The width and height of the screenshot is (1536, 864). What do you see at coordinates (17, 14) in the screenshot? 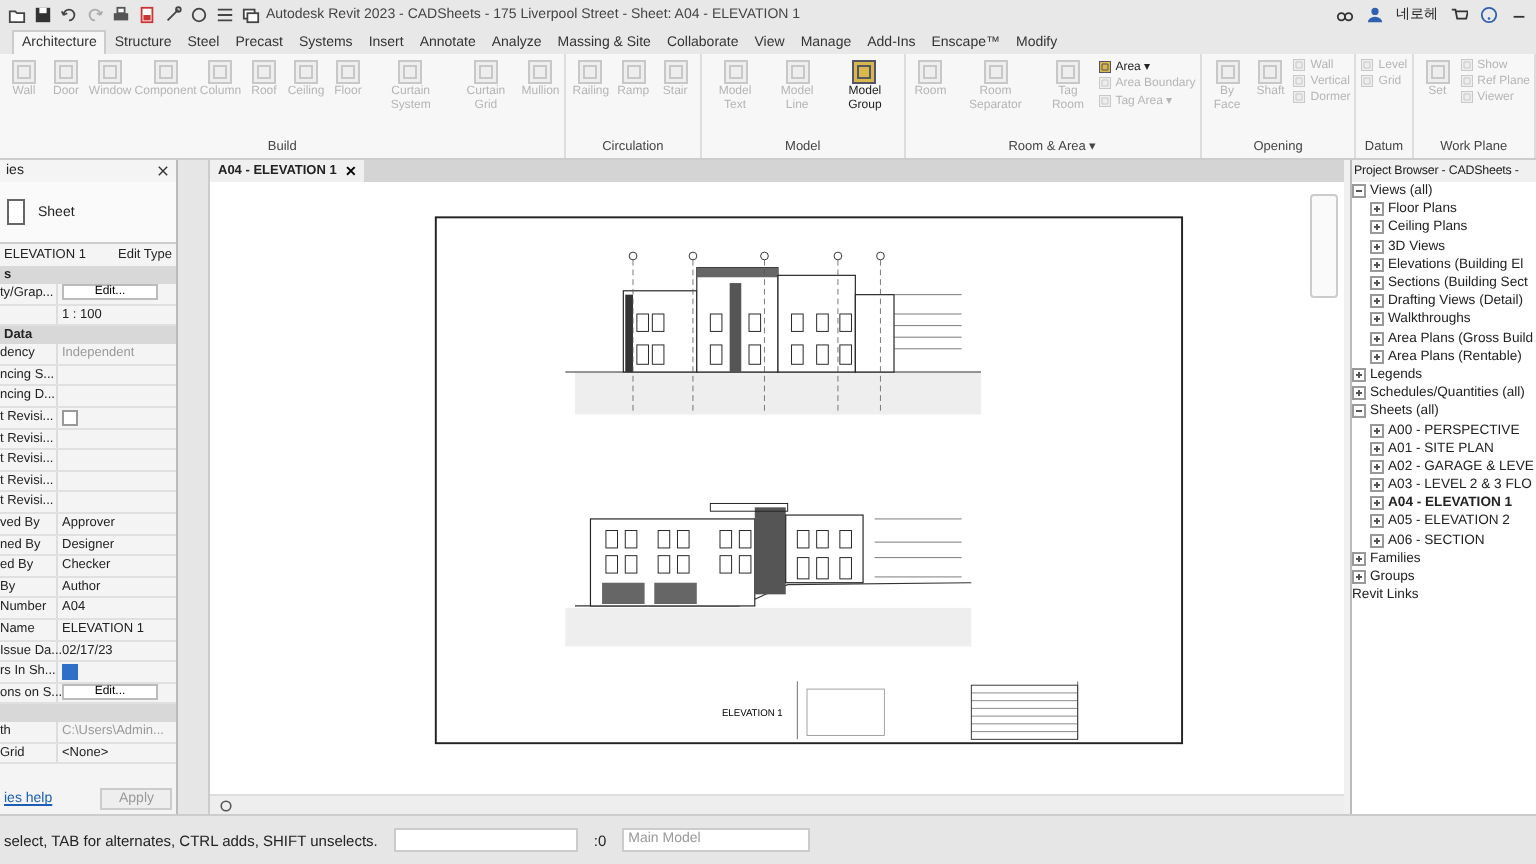
I see `folder-icon` at bounding box center [17, 14].